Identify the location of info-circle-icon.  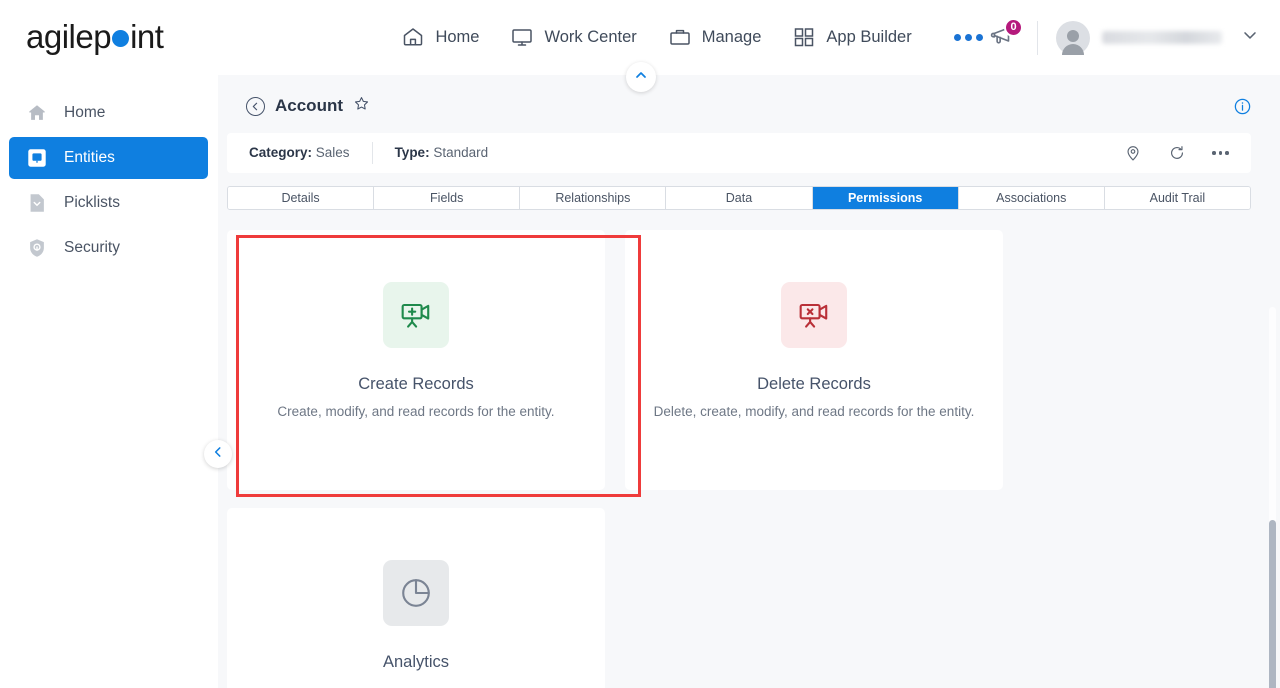
(1242, 109).